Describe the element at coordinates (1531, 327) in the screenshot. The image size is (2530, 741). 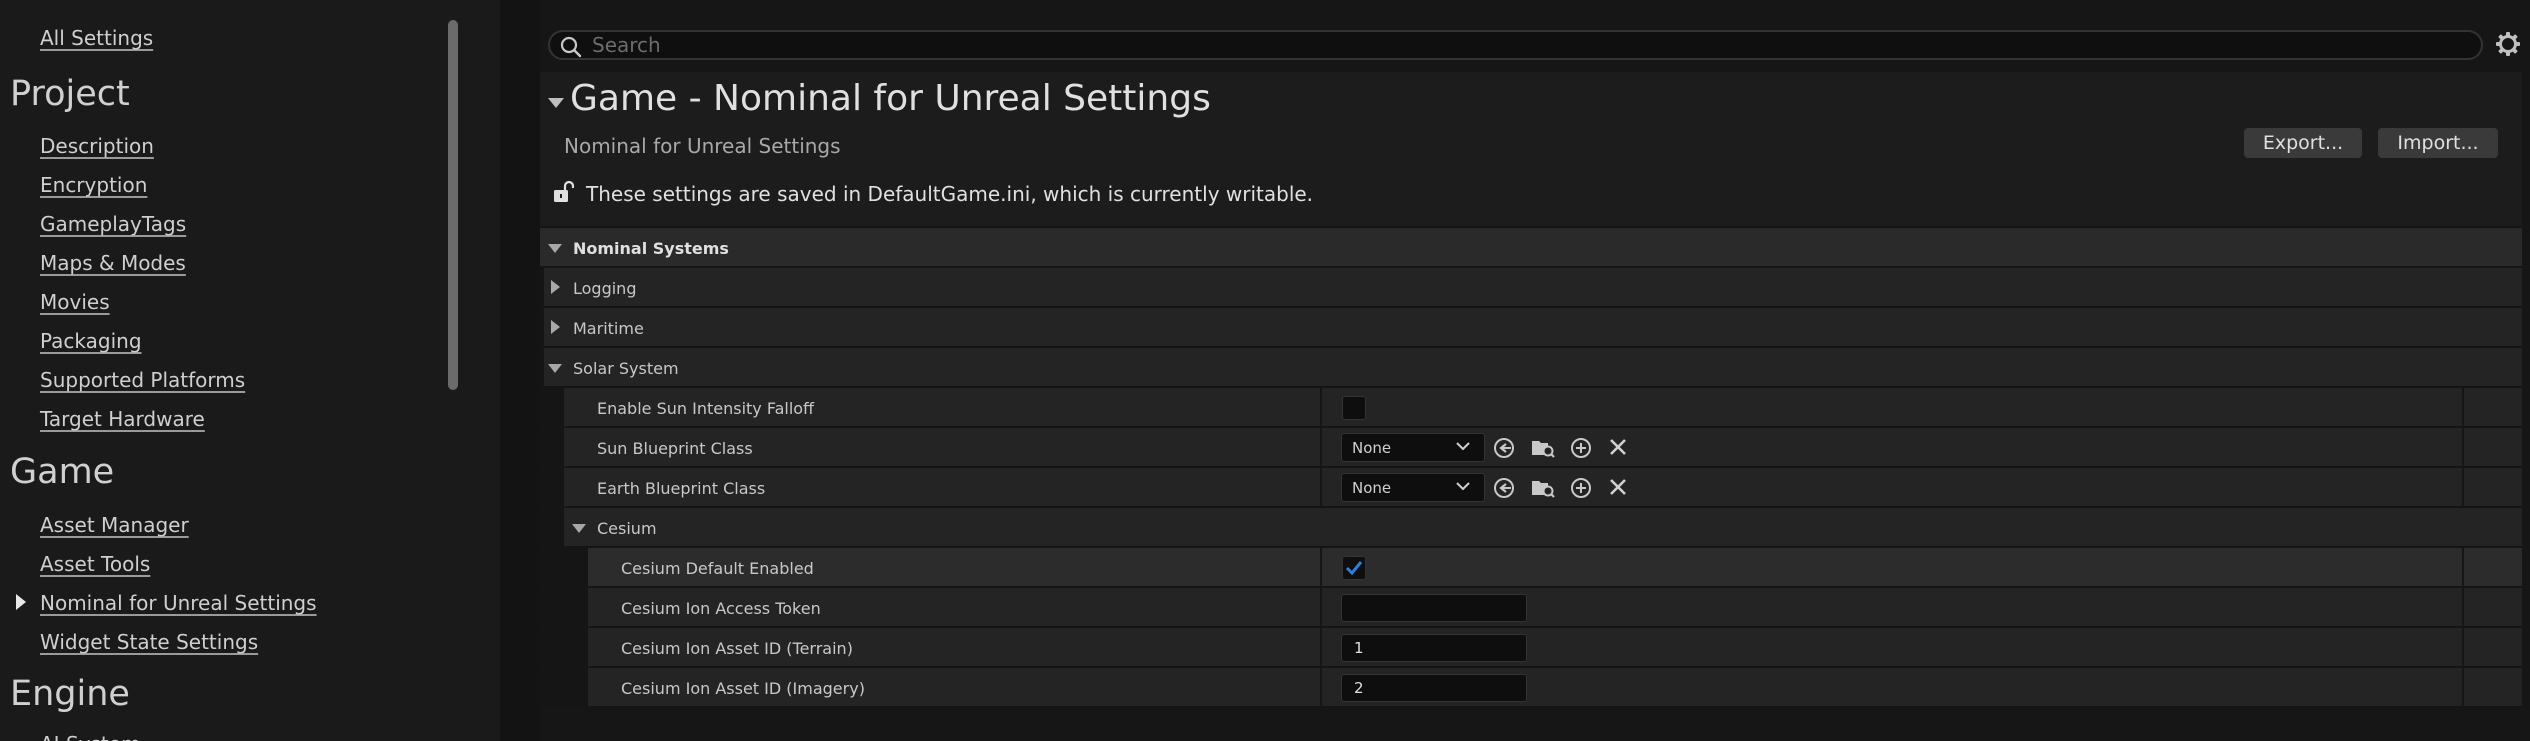
I see `group-maritime: Maritime` at that location.